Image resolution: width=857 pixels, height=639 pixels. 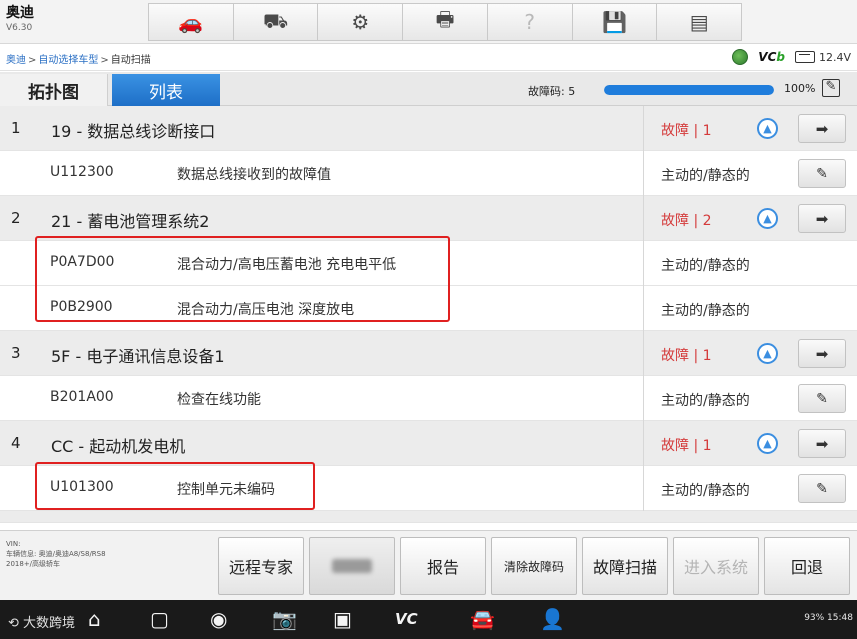 I want to click on clear-dtc-button: 清除故障码, so click(x=534, y=566).